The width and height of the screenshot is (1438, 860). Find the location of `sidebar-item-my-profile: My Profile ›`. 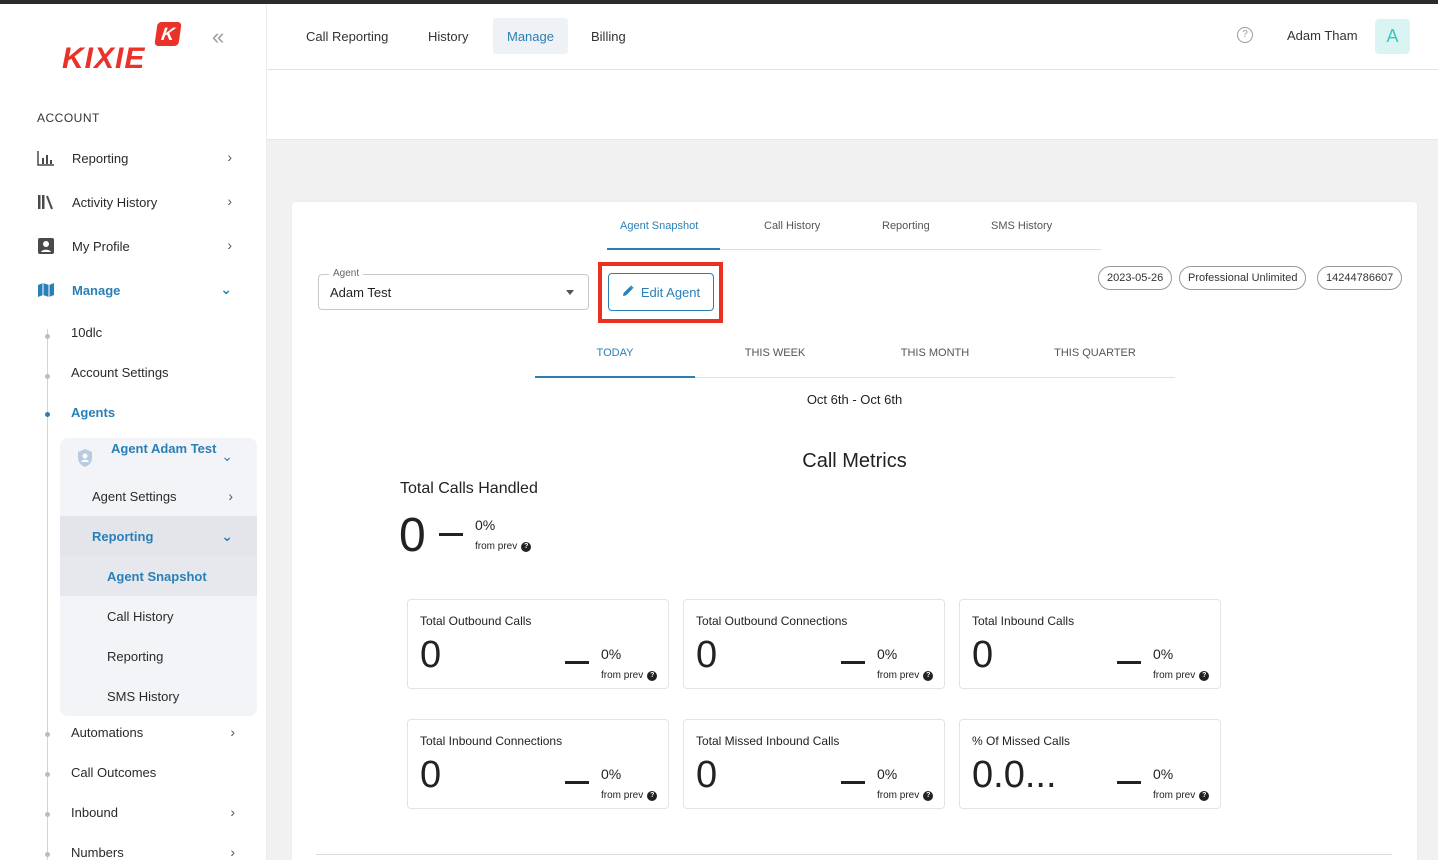

sidebar-item-my-profile: My Profile › is located at coordinates (141, 246).